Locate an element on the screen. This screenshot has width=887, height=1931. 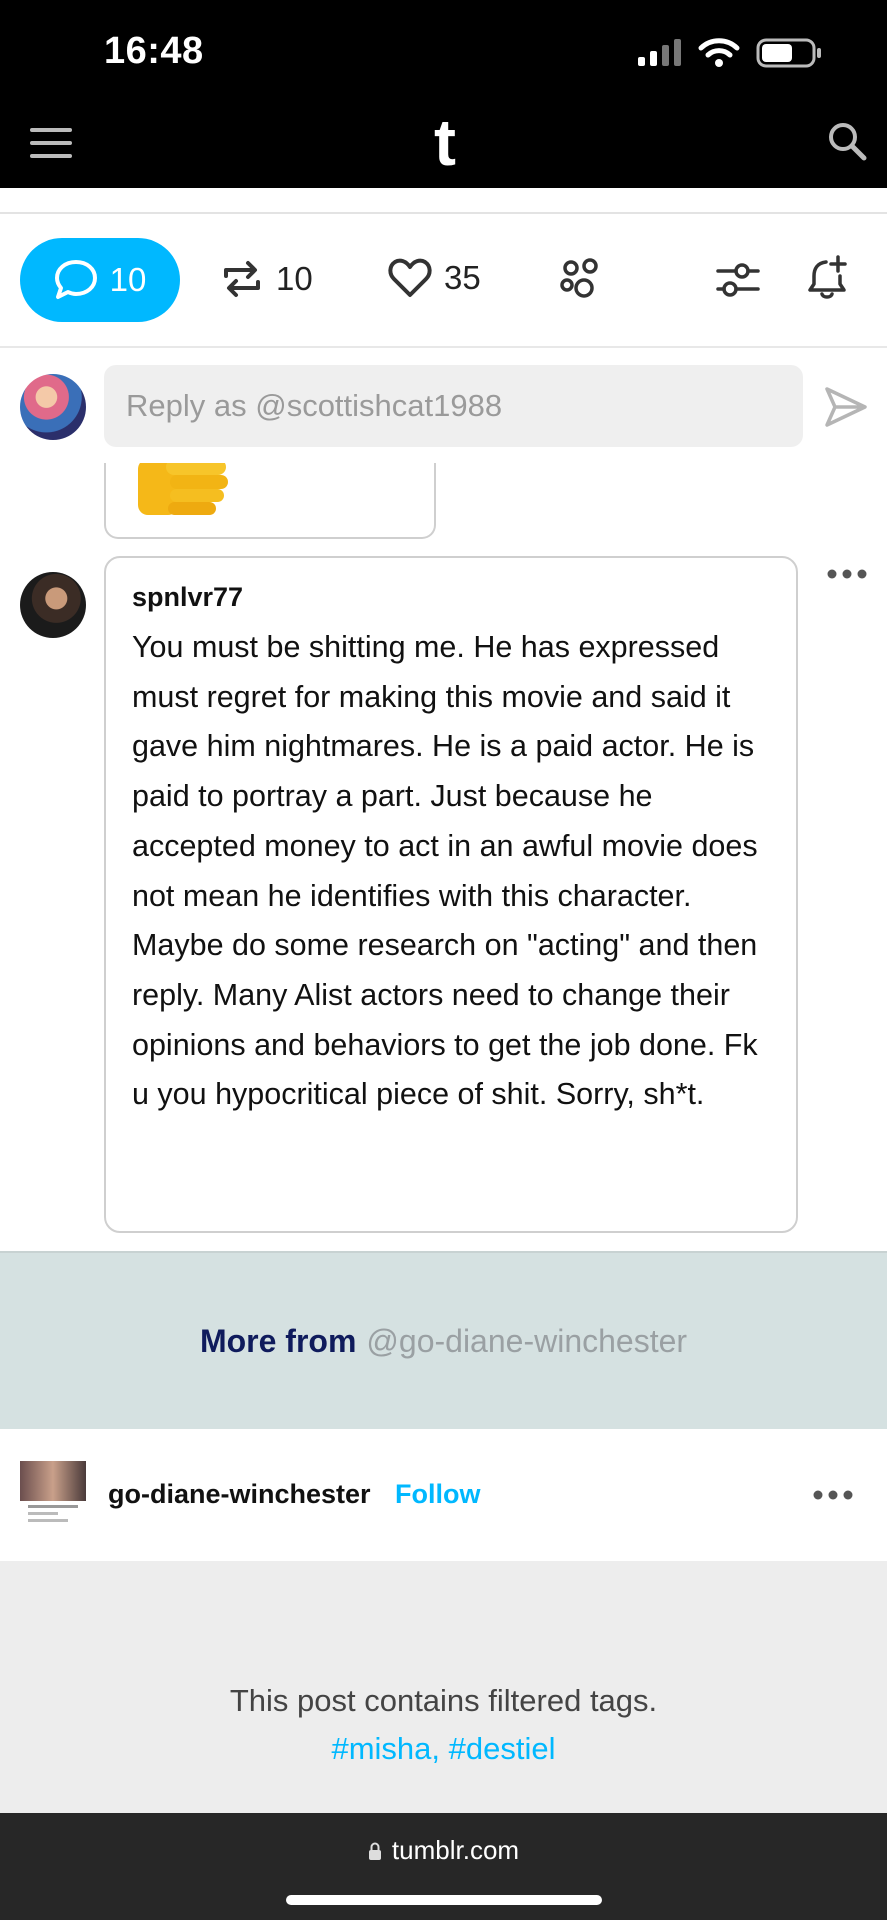
send-icon is located at coordinates (846, 407).